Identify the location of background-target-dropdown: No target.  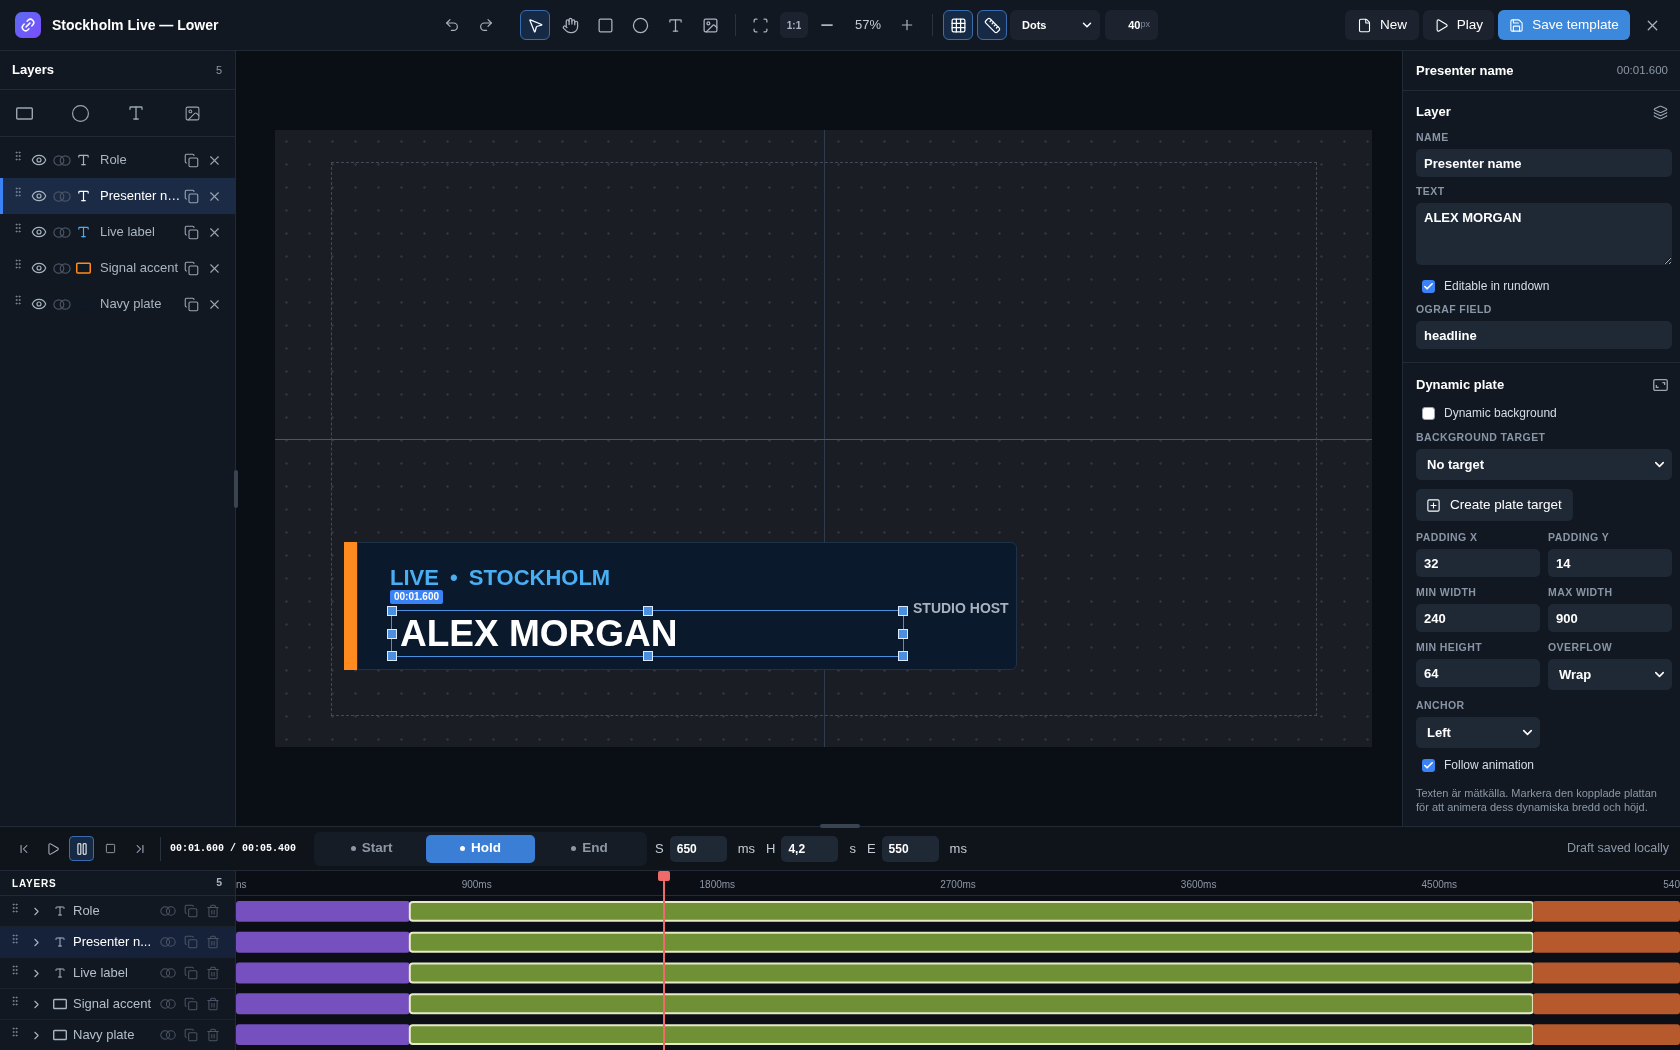
(1544, 464).